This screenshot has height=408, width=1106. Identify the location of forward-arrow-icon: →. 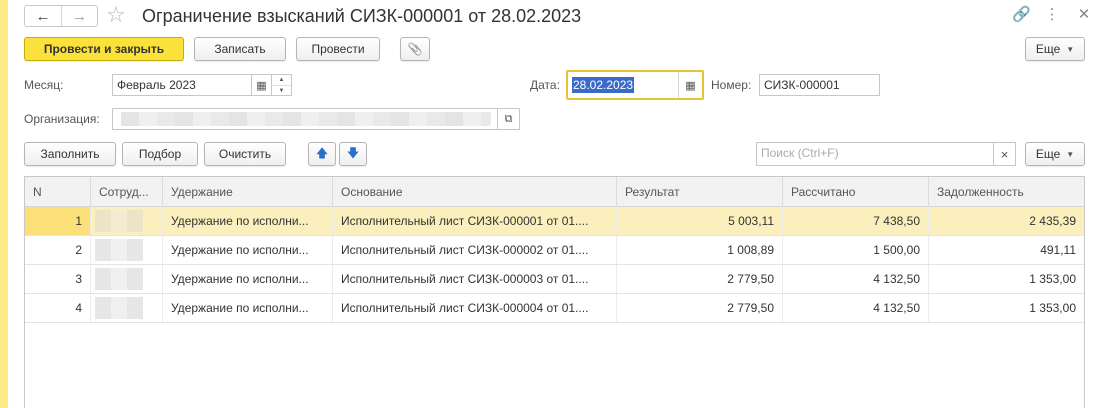
(79, 16).